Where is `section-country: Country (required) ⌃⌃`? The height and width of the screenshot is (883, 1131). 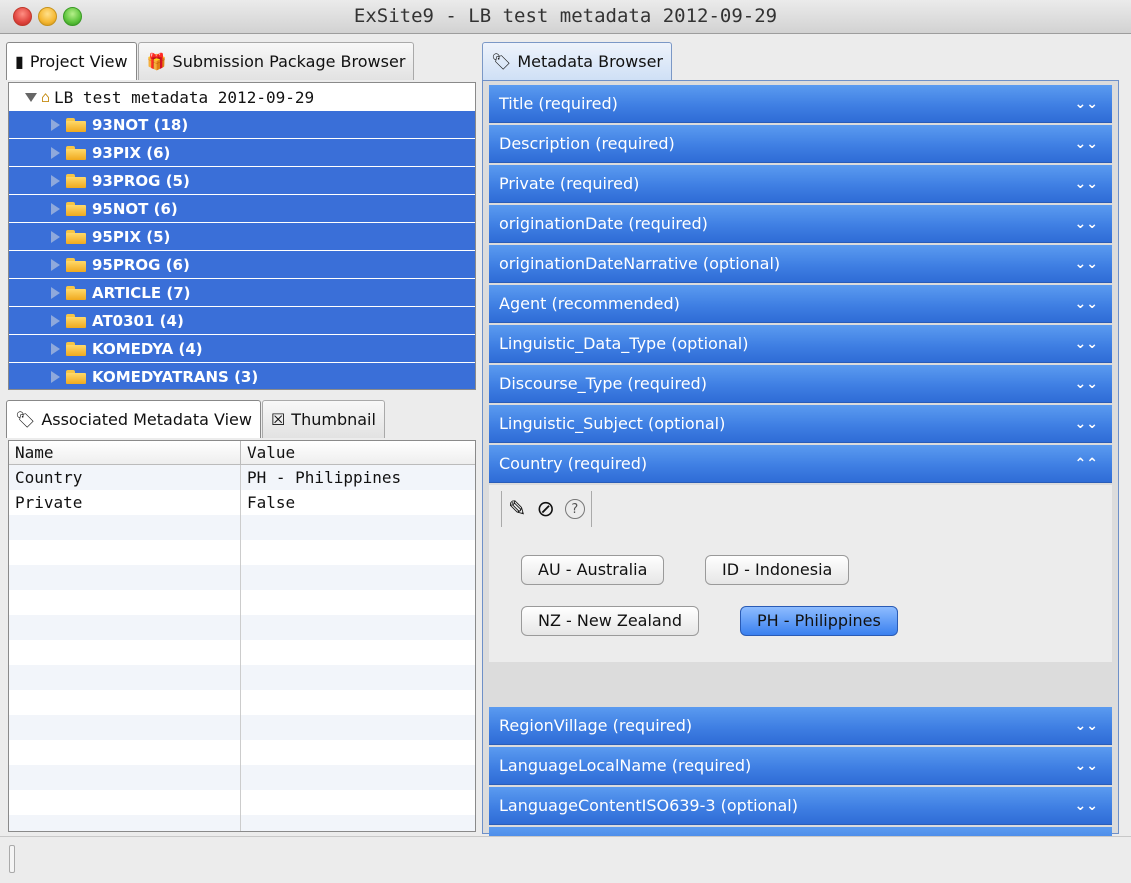 section-country: Country (required) ⌃⌃ is located at coordinates (800, 464).